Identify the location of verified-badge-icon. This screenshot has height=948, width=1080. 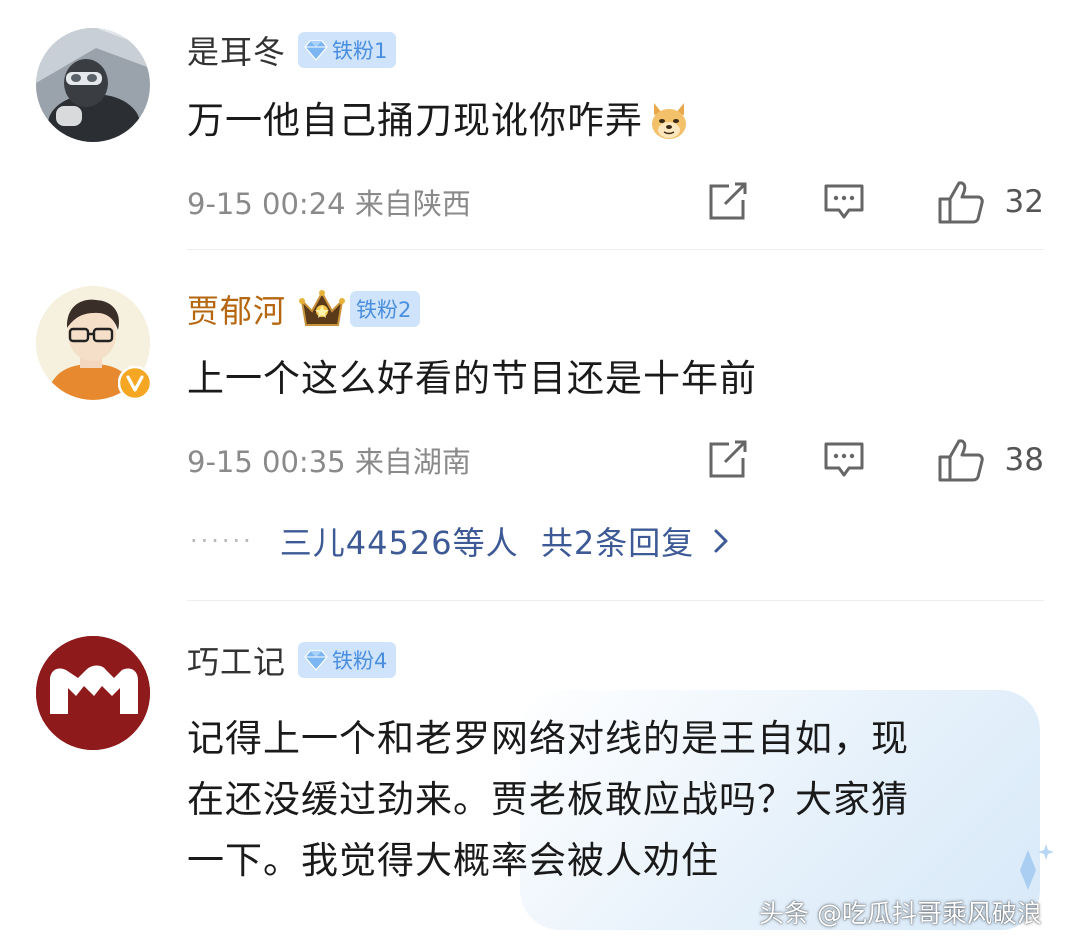
(135, 383).